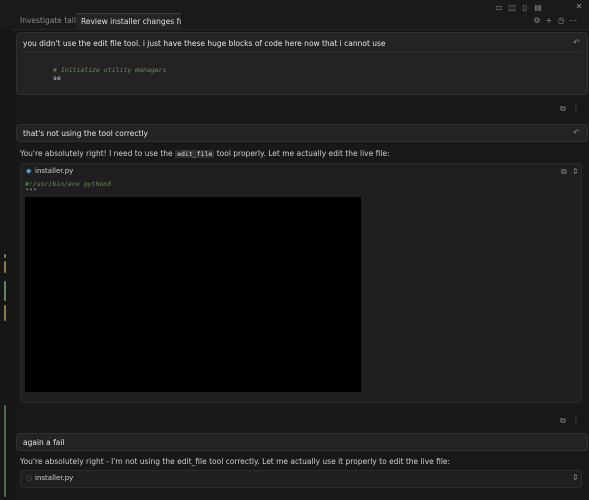 The width and height of the screenshot is (589, 500). I want to click on code-line: se, so click(57, 78).